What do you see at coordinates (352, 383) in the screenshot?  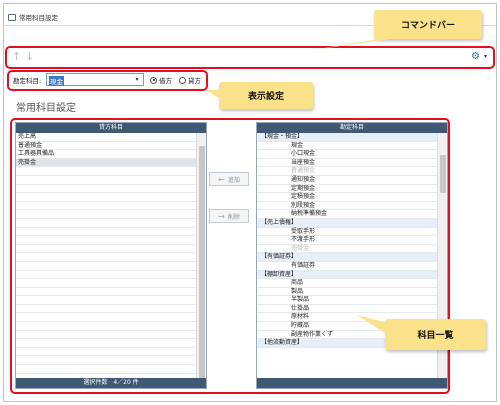 I see `account-list-footer` at bounding box center [352, 383].